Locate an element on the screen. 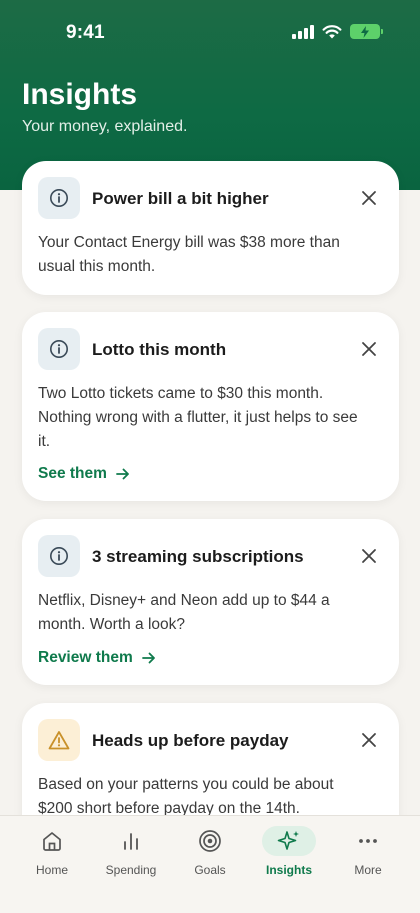 Image resolution: width=420 pixels, height=913 pixels. review-them-link: Review them is located at coordinates (97, 658).